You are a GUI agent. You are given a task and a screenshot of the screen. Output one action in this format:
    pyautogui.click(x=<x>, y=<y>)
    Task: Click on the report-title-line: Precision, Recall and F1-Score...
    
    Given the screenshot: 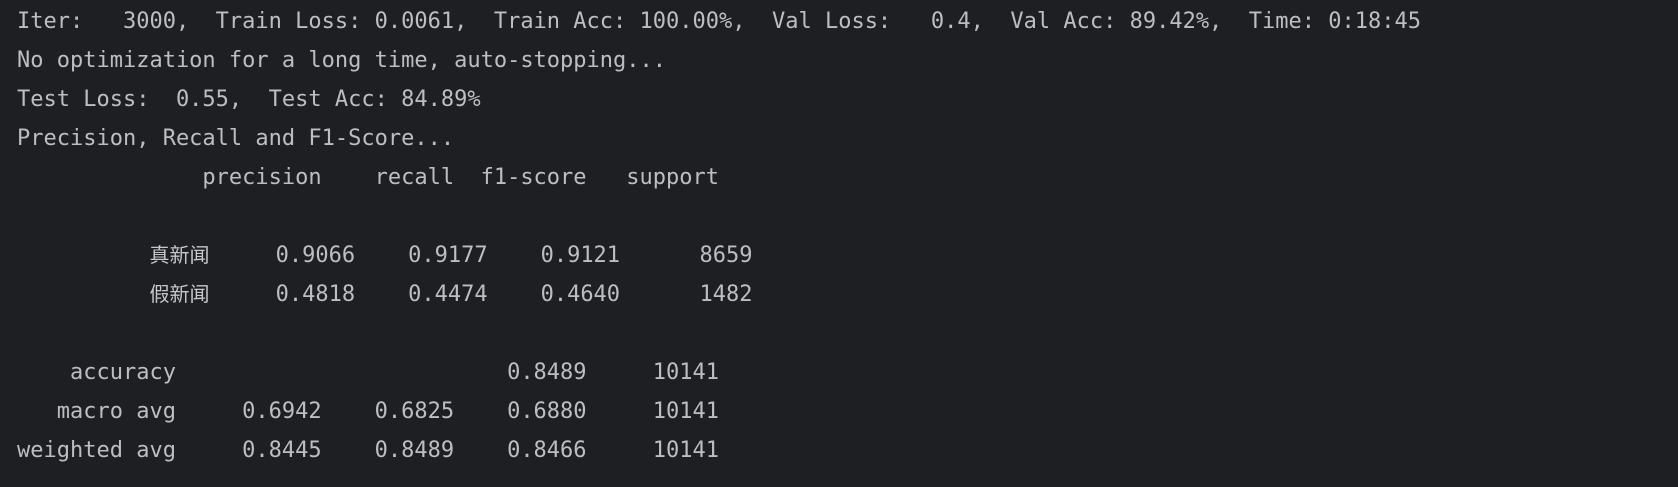 What is the action you would take?
    pyautogui.click(x=236, y=138)
    